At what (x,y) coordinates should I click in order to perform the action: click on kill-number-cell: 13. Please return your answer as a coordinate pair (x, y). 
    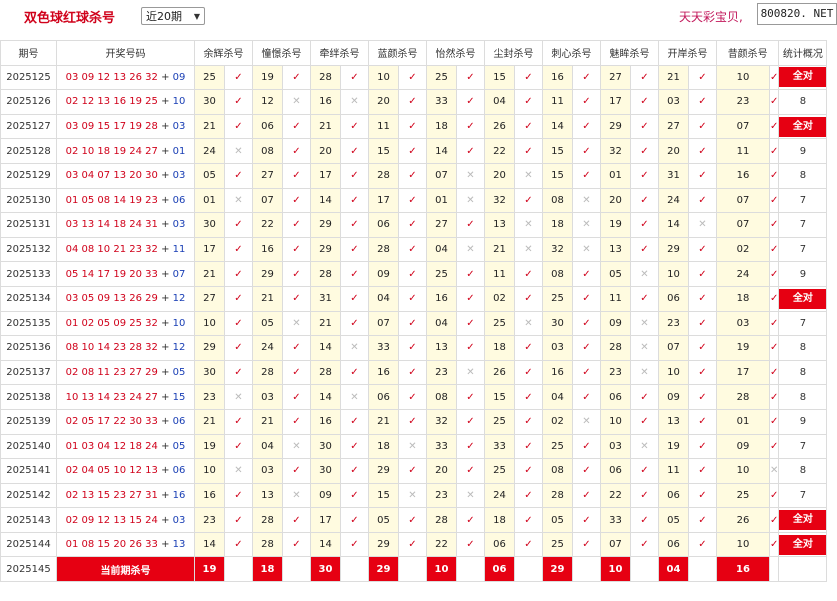
    Looking at the image, I should click on (267, 495).